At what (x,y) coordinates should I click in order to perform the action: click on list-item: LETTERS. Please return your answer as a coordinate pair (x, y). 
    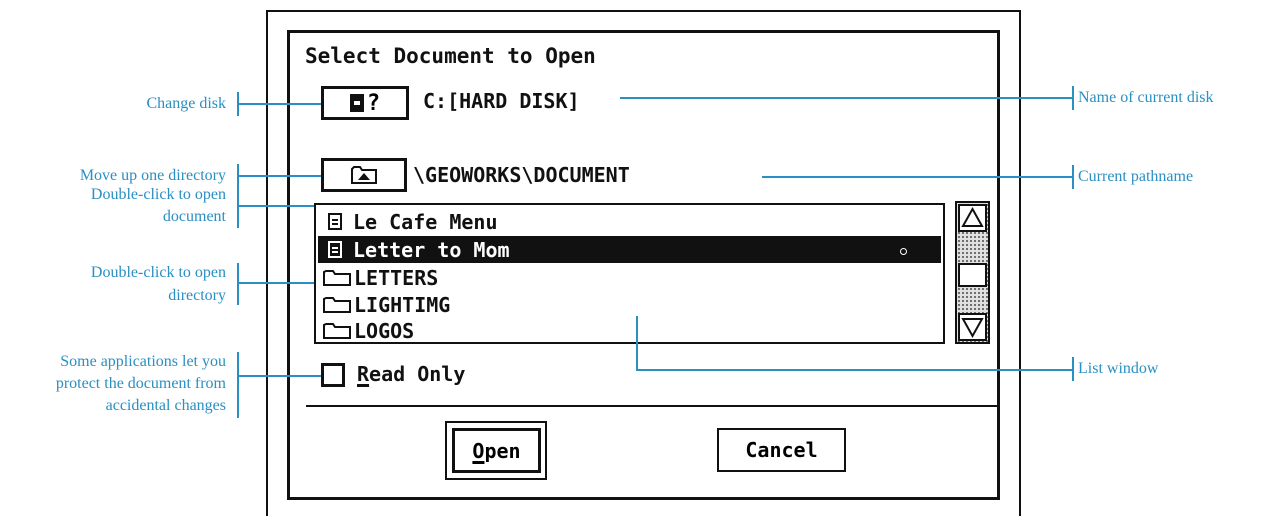
    Looking at the image, I should click on (629, 277).